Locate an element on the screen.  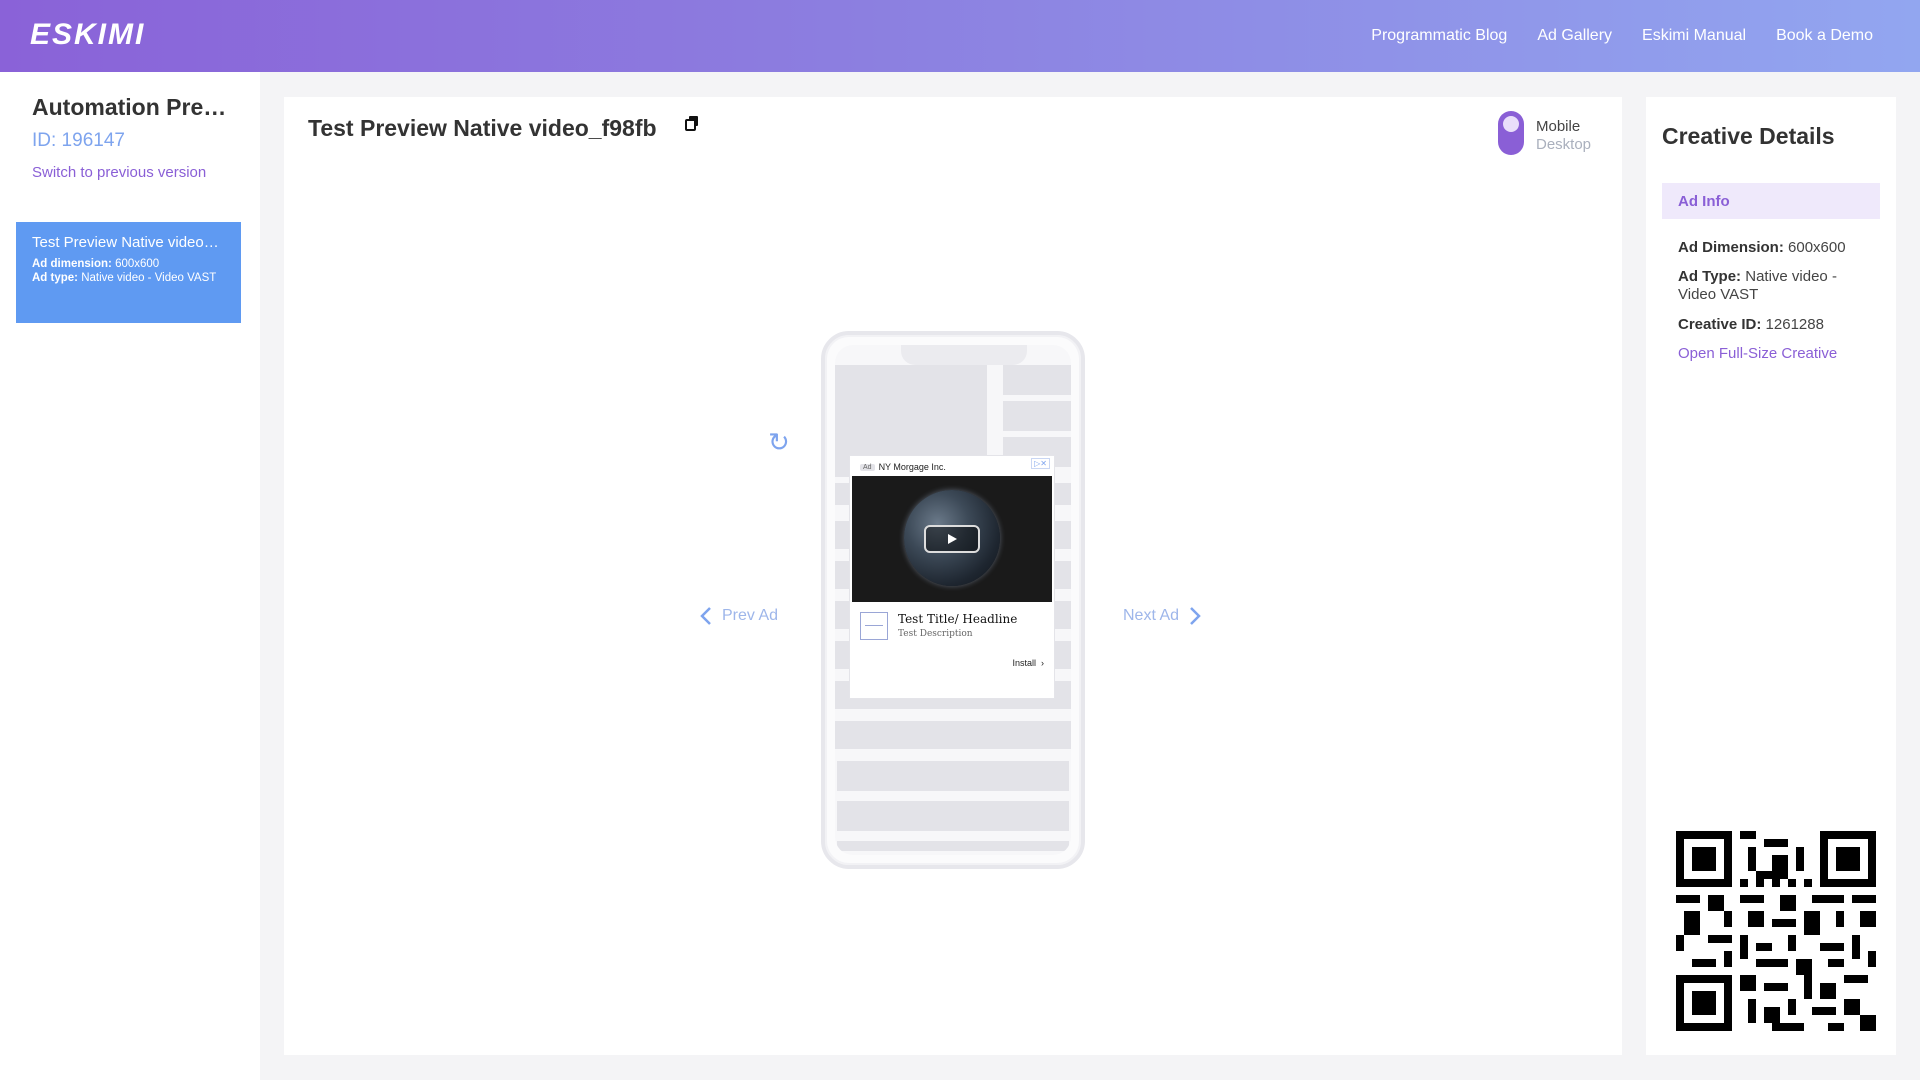
ad-badge: Ad is located at coordinates (867, 467).